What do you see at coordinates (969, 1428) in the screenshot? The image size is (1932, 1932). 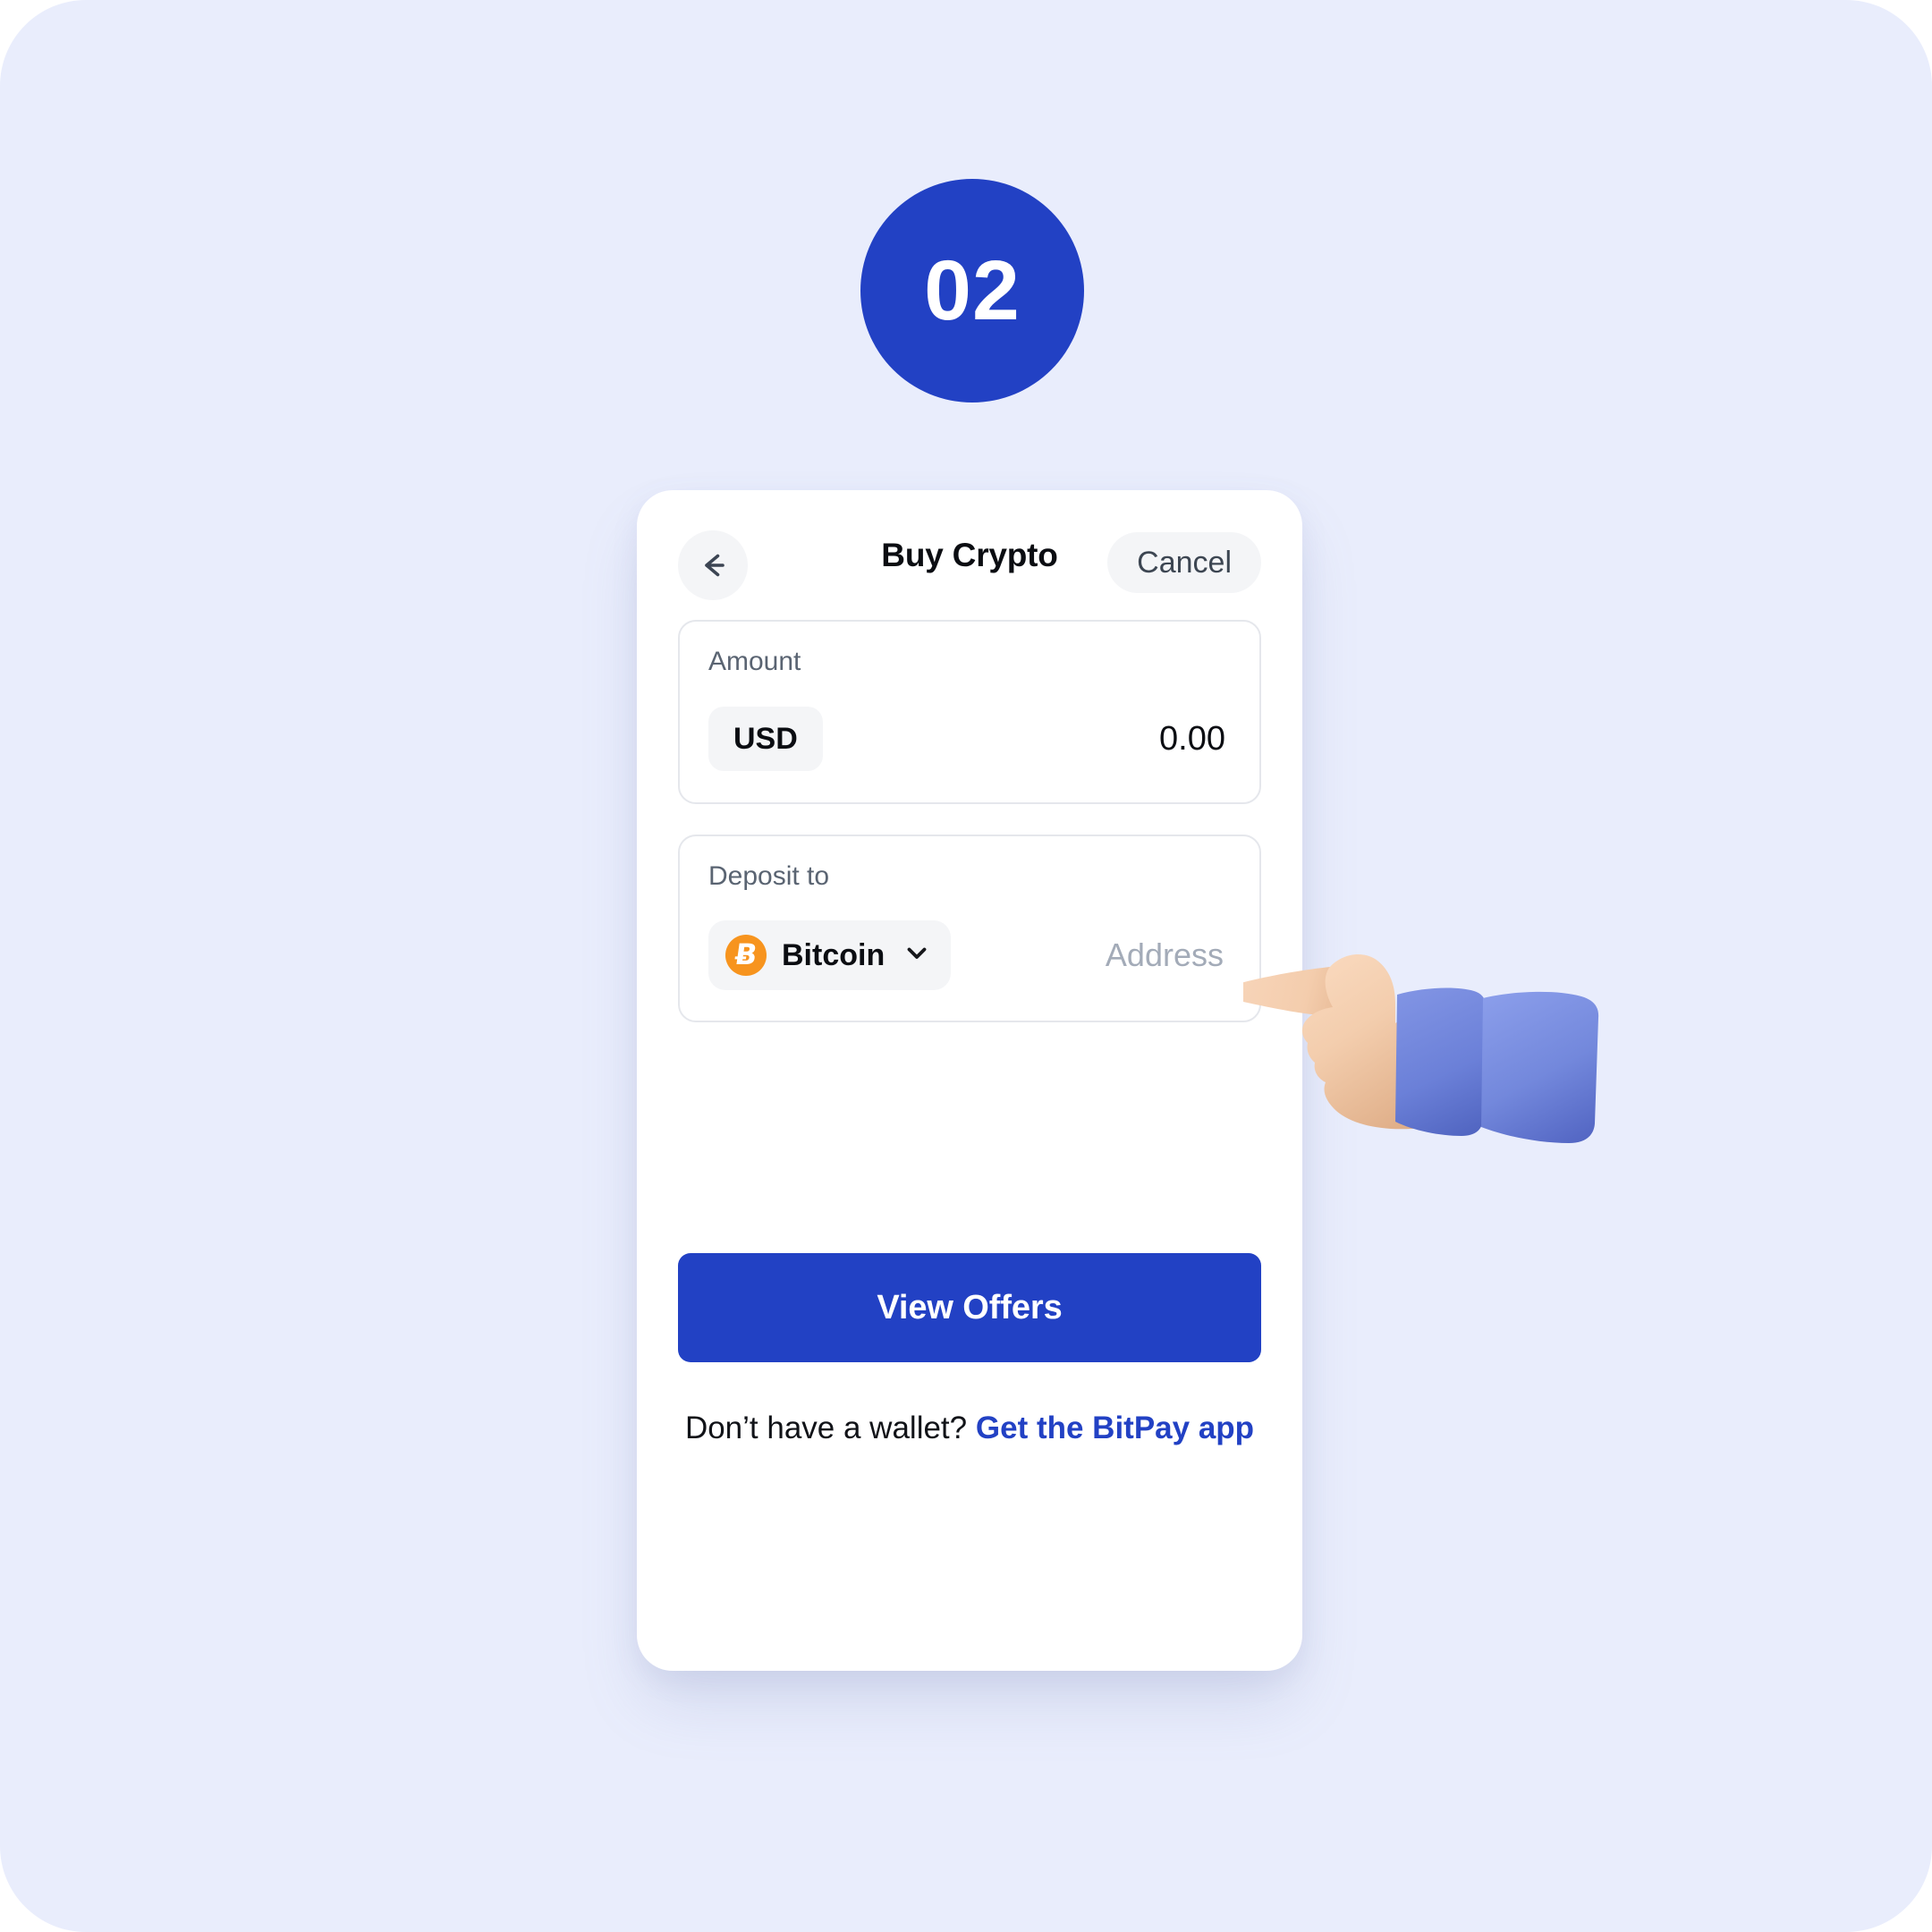 I see `wallet-footer: Don’t have a wallet? Get the BitPay app` at bounding box center [969, 1428].